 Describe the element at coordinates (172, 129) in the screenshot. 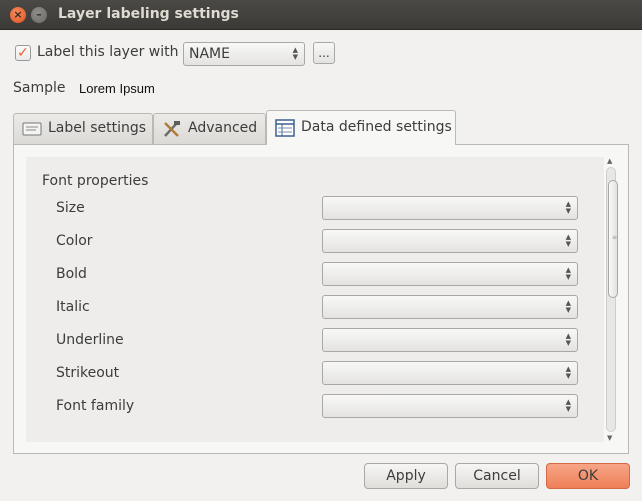

I see `tools-icon` at that location.